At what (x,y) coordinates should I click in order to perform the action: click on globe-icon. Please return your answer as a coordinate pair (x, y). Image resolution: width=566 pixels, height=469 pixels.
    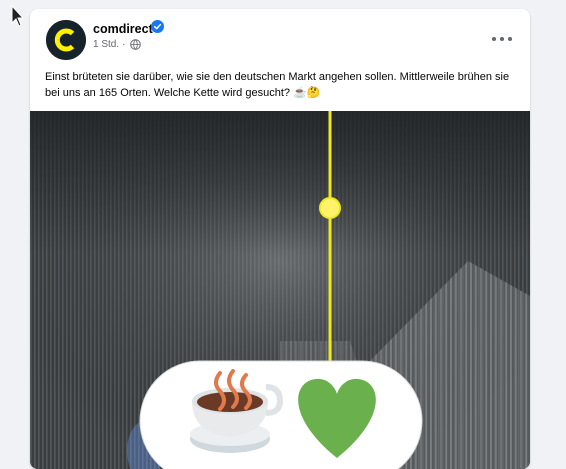
    Looking at the image, I should click on (136, 44).